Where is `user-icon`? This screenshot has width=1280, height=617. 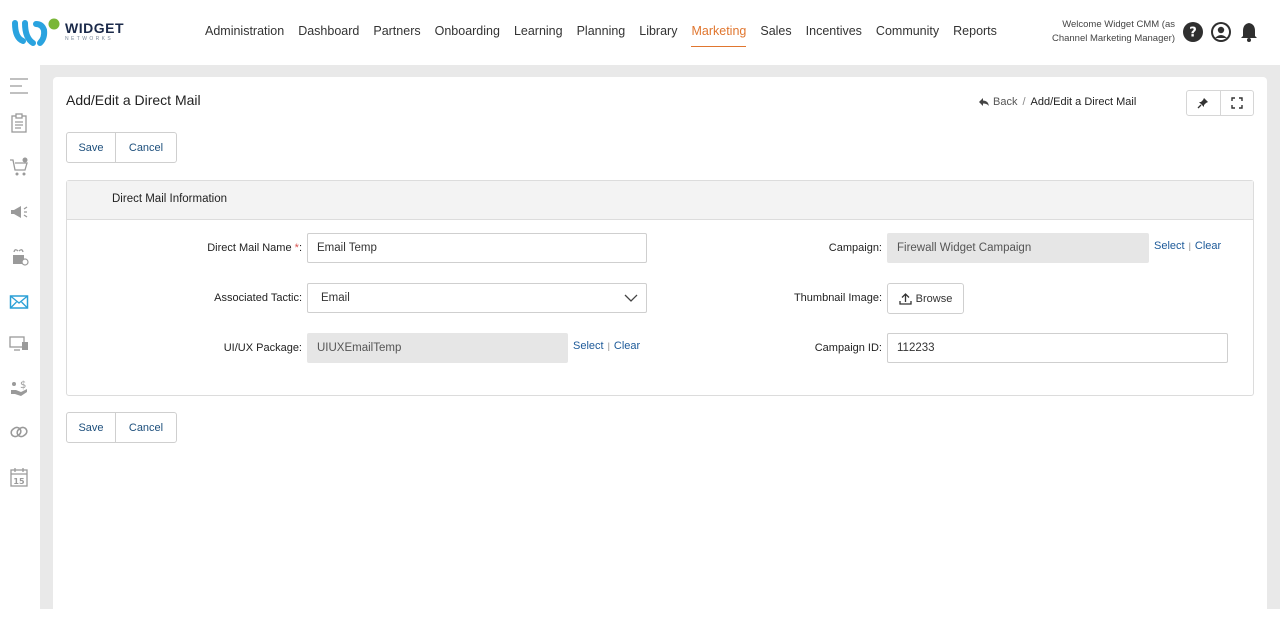 user-icon is located at coordinates (1221, 32).